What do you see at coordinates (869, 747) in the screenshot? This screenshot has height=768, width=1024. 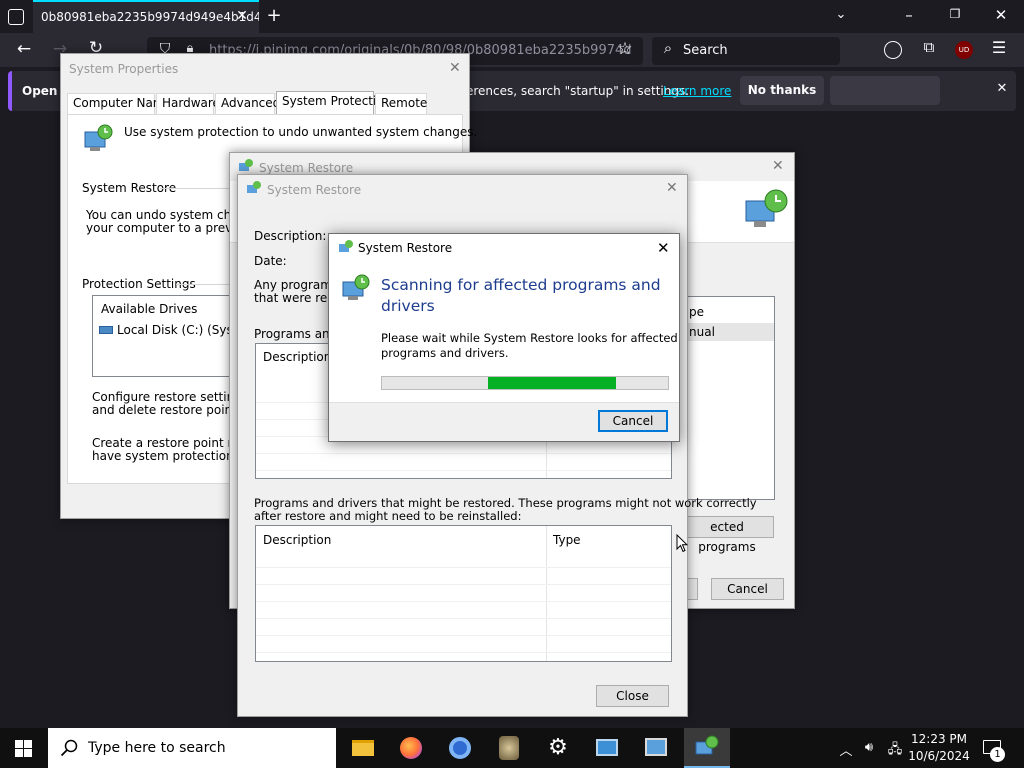 I see `volume-icon: 🔊︎` at bounding box center [869, 747].